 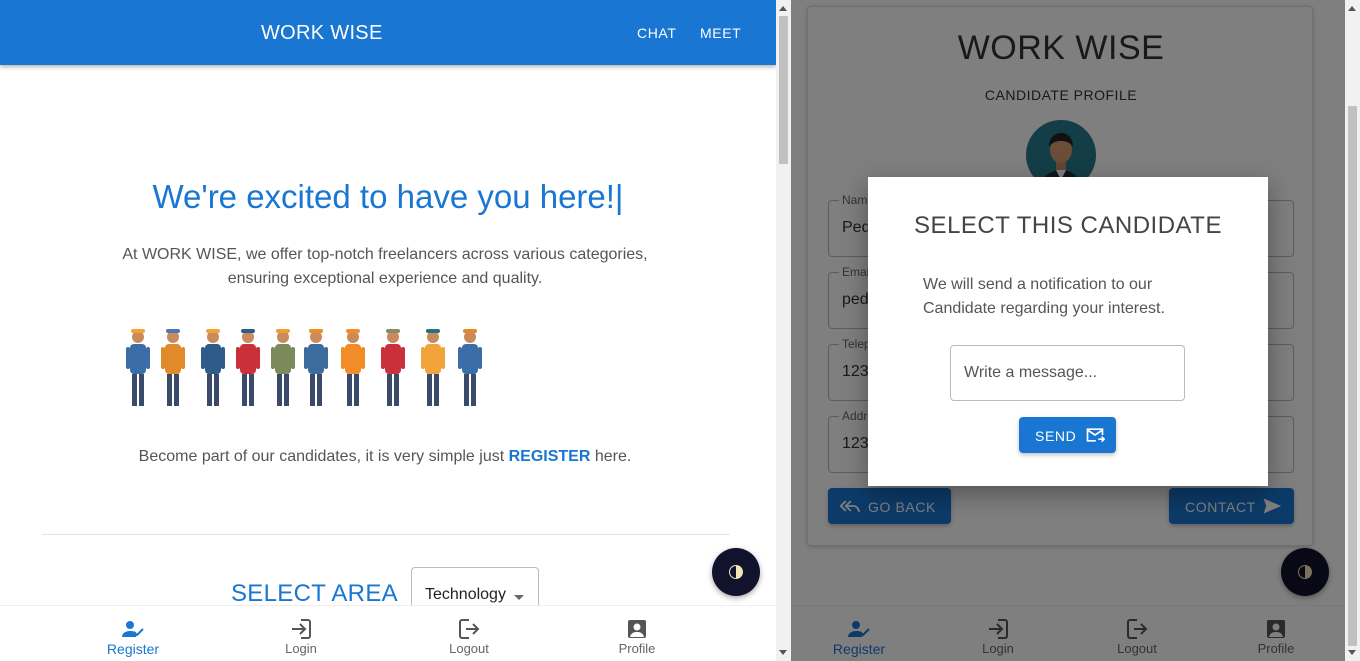 I want to click on nav-chat-link: CHAT, so click(x=656, y=33).